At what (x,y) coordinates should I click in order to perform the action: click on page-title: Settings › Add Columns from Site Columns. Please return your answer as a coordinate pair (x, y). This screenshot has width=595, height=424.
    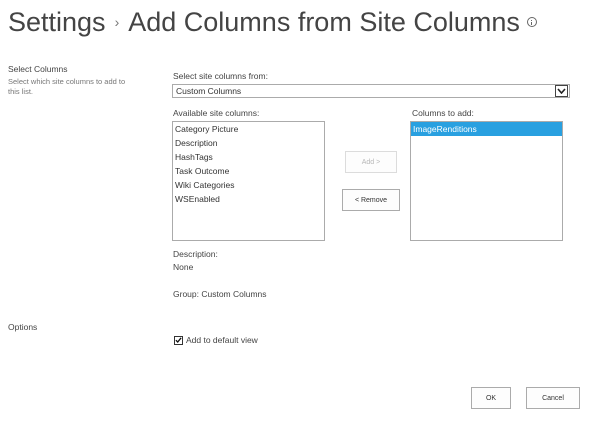
    Looking at the image, I should click on (272, 24).